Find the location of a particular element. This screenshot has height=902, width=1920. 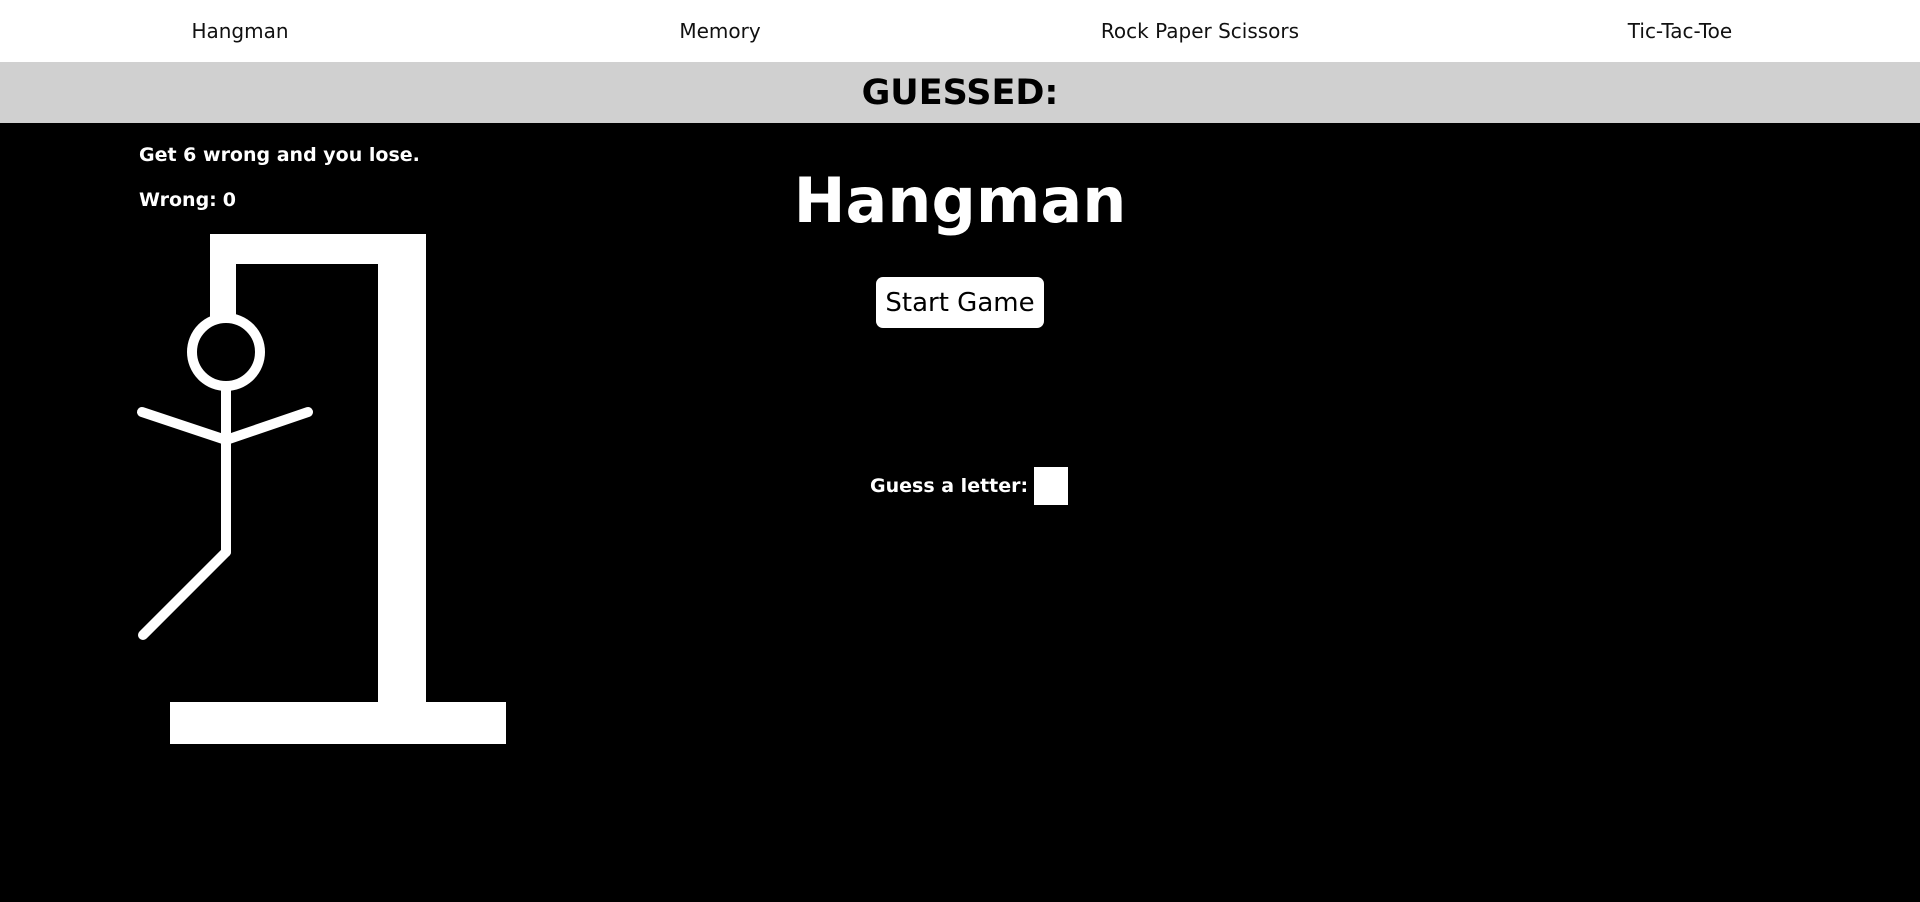

gallows-base is located at coordinates (338, 723).